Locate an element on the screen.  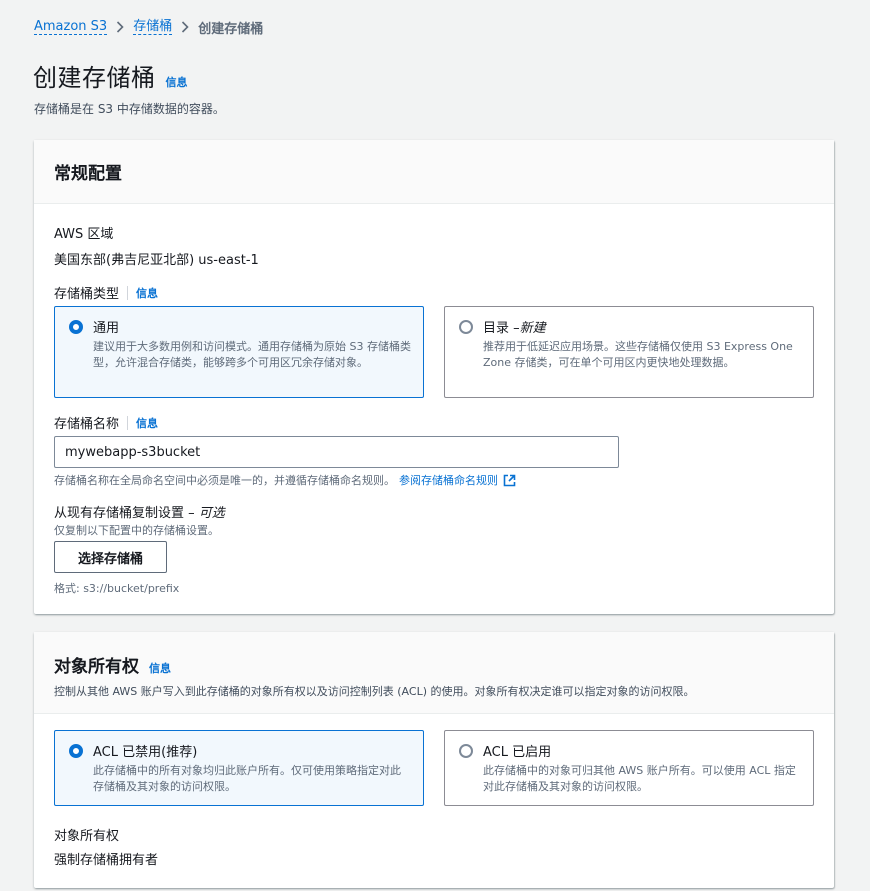
bucket-name-info-link: 信息 is located at coordinates (147, 423).